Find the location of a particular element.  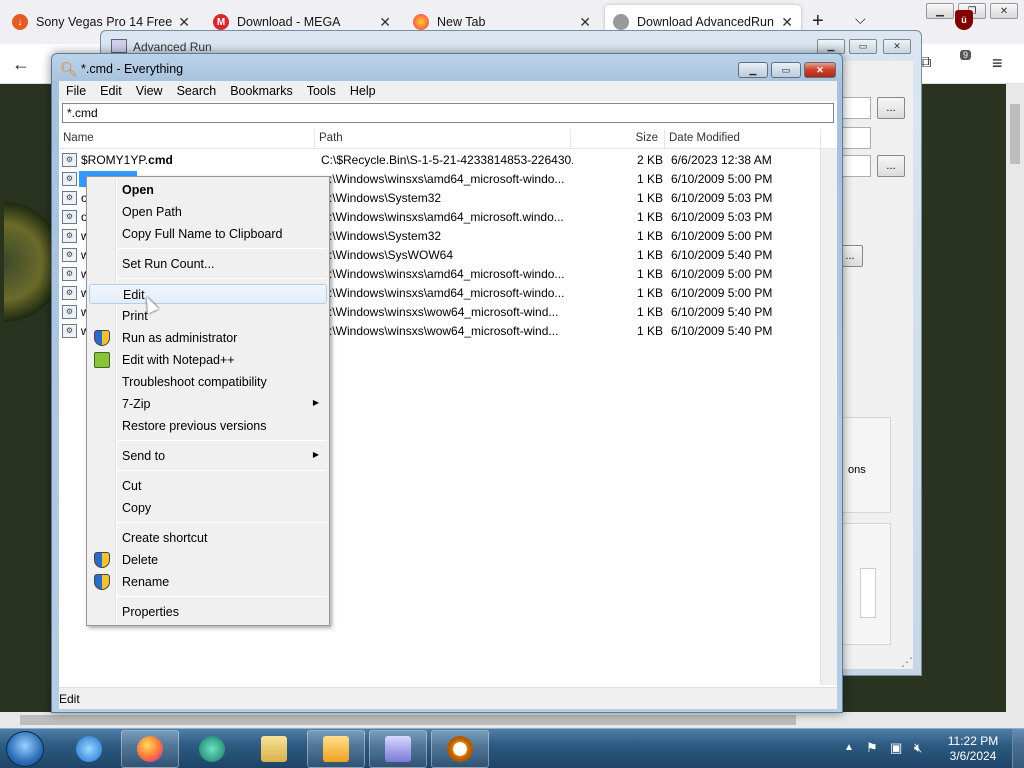

menu-search: Search is located at coordinates (197, 91).